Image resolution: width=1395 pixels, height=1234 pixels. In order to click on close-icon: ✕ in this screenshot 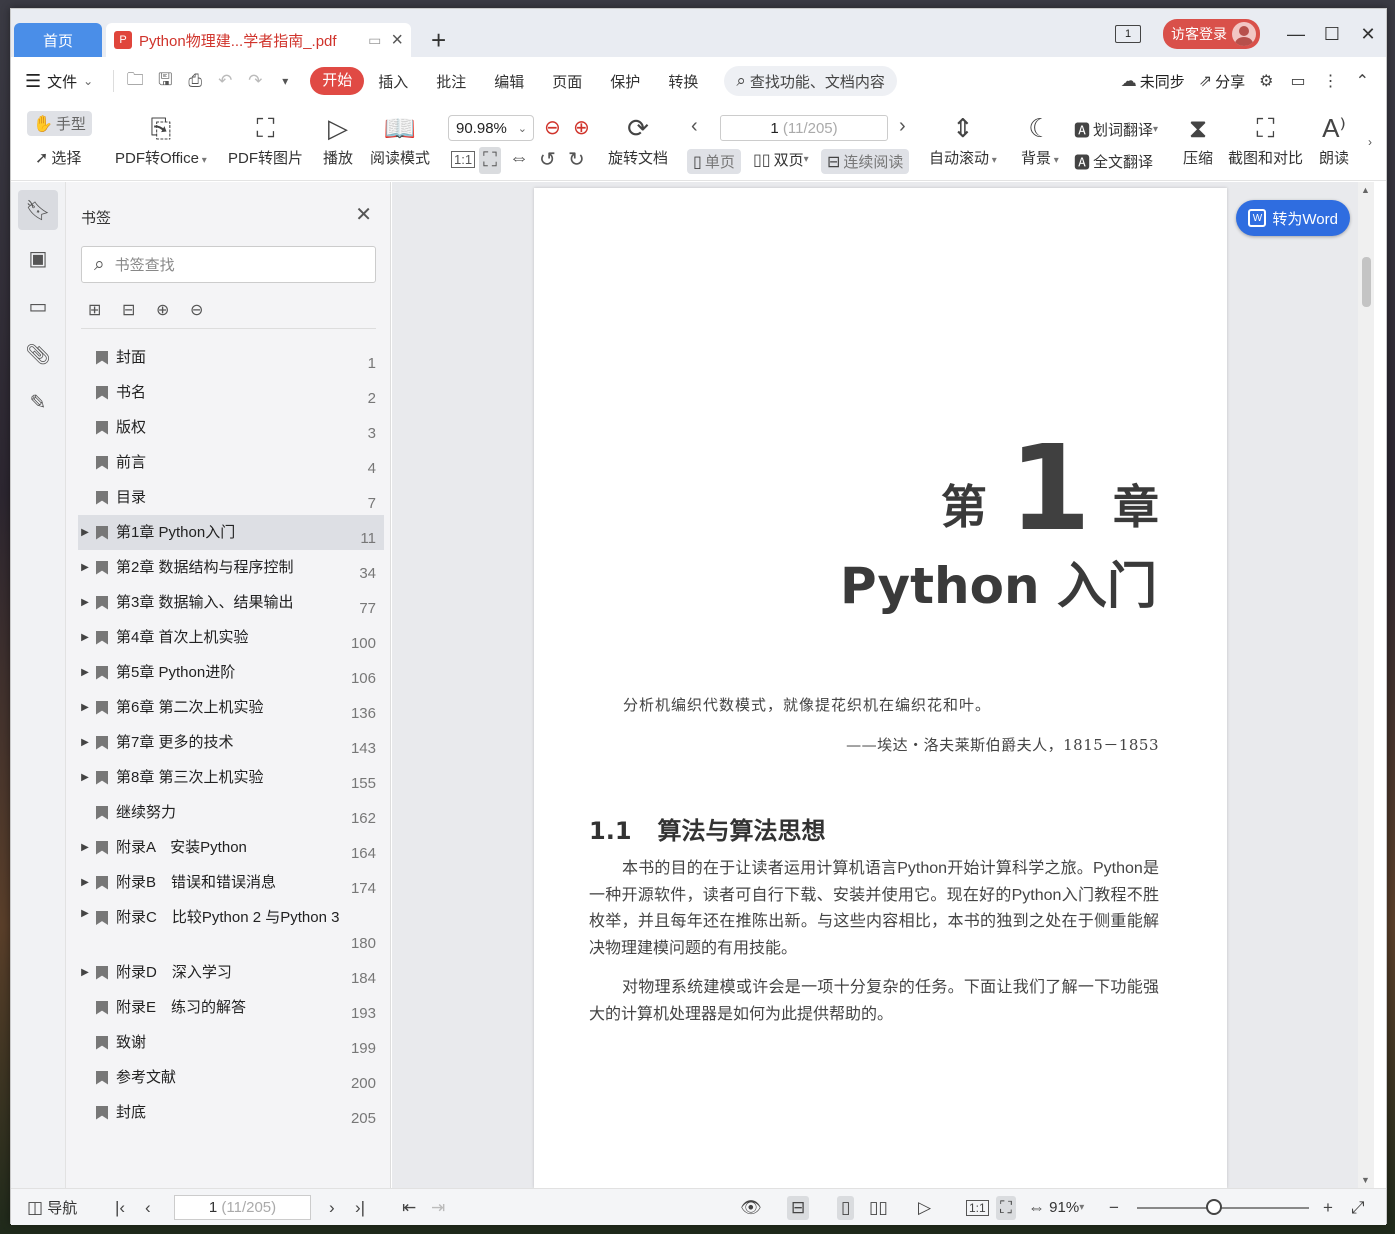, I will do `click(363, 214)`.